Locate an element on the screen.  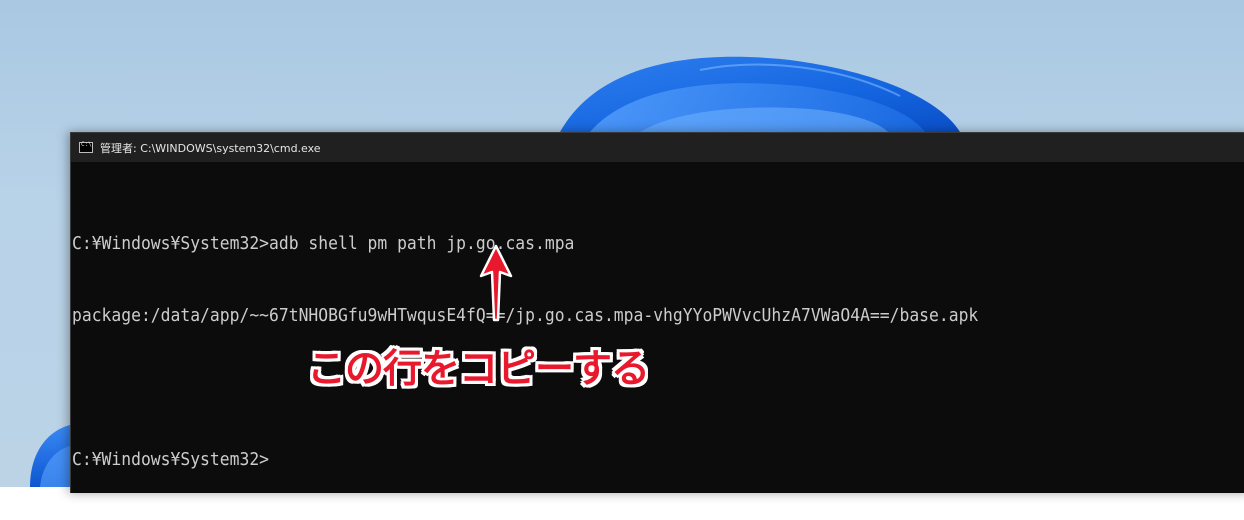
window-title: 管理者: C:\WINDOWS\system32\cmd.exe is located at coordinates (210, 148).